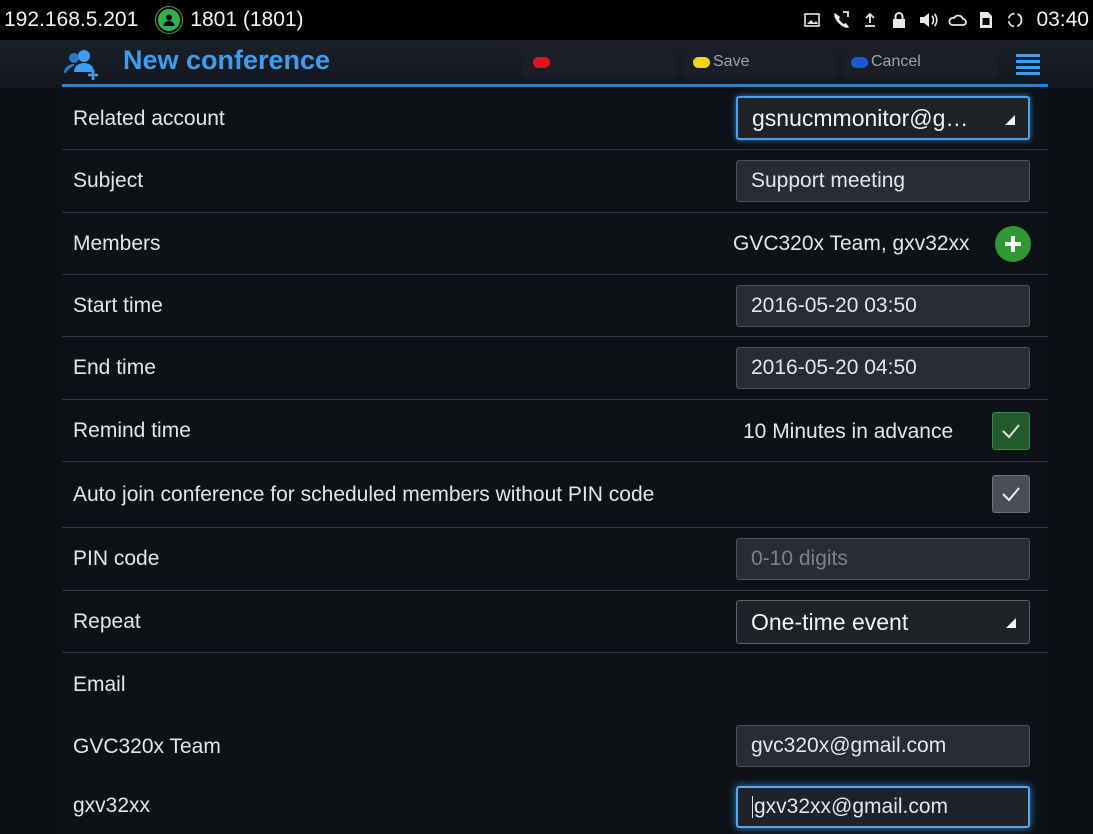 This screenshot has height=834, width=1093. I want to click on remind-time-checkbox, so click(1011, 431).